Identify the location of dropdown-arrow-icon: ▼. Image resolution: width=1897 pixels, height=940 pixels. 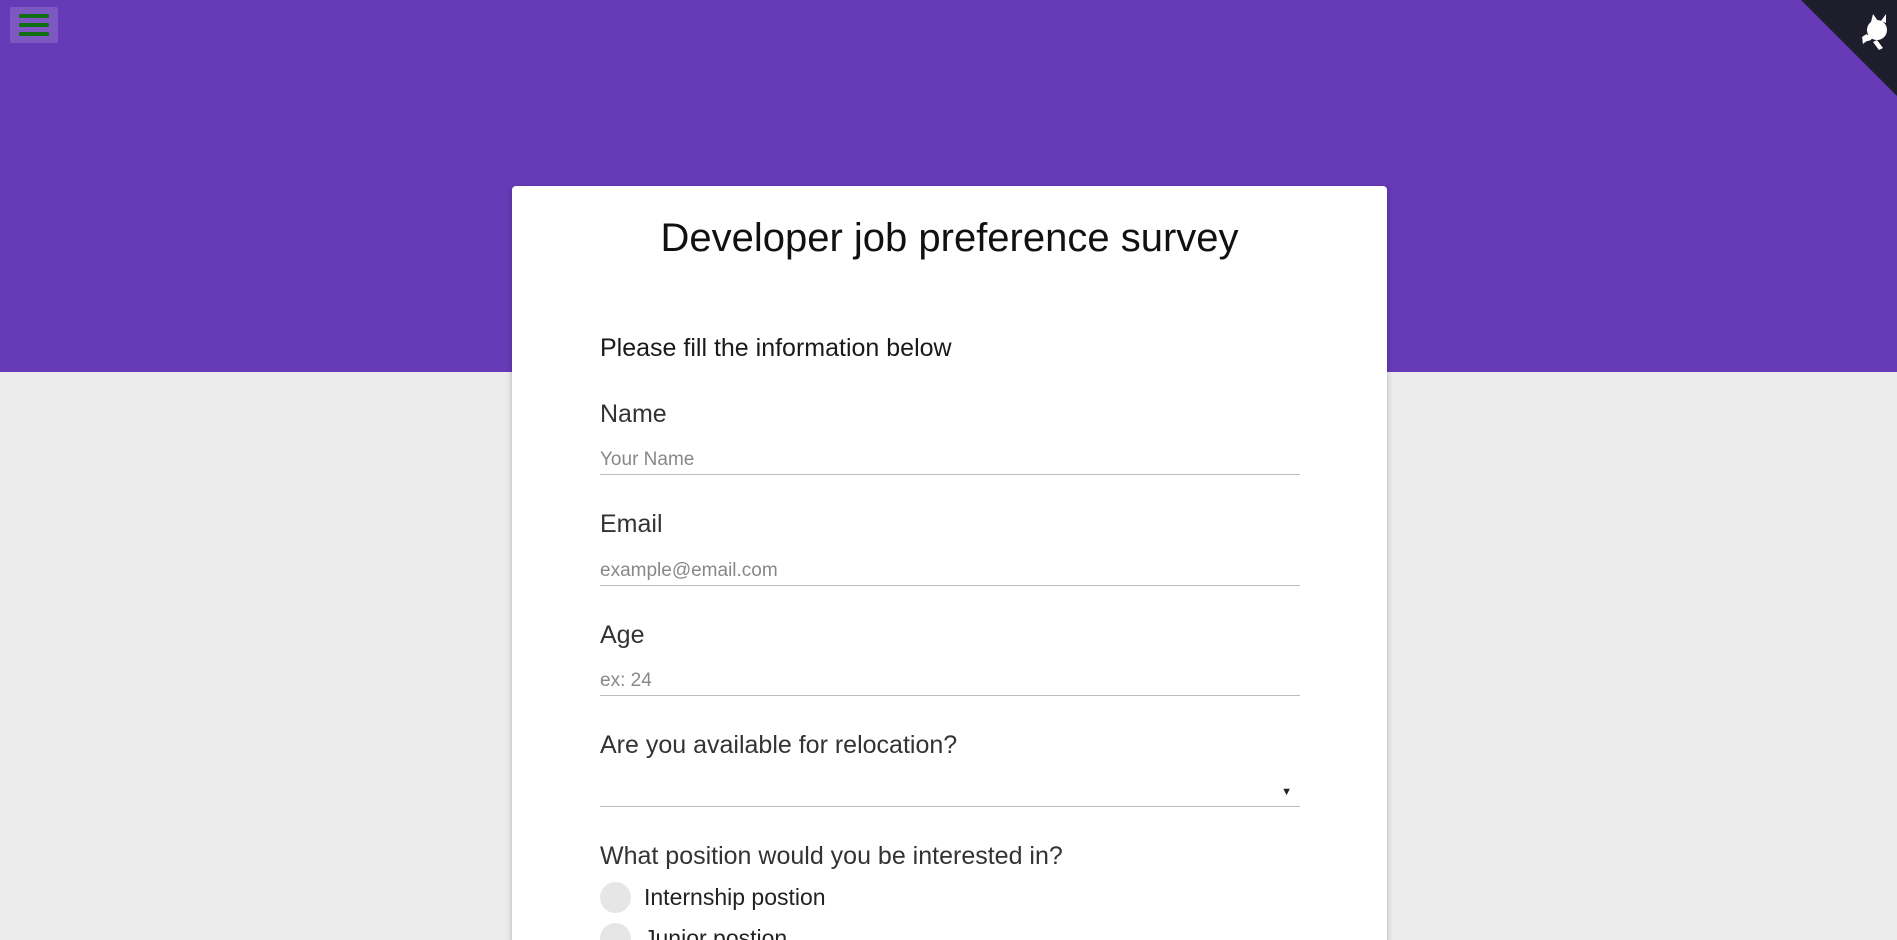
(1286, 792).